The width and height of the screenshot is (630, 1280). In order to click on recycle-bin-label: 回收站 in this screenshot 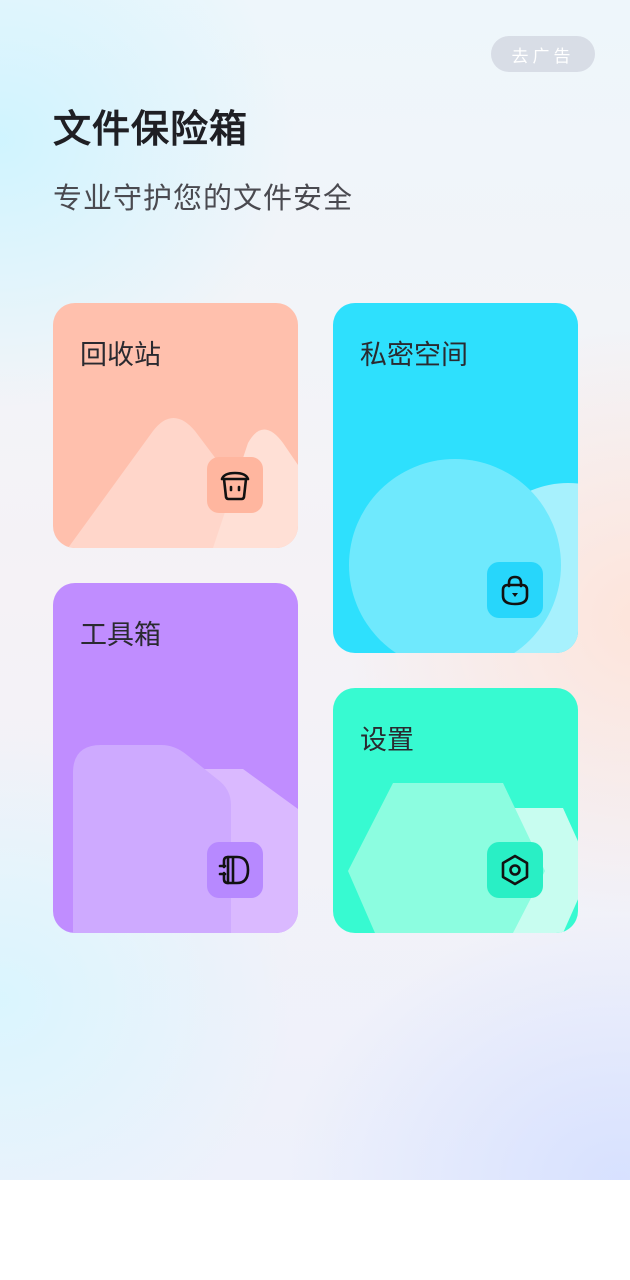, I will do `click(120, 355)`.